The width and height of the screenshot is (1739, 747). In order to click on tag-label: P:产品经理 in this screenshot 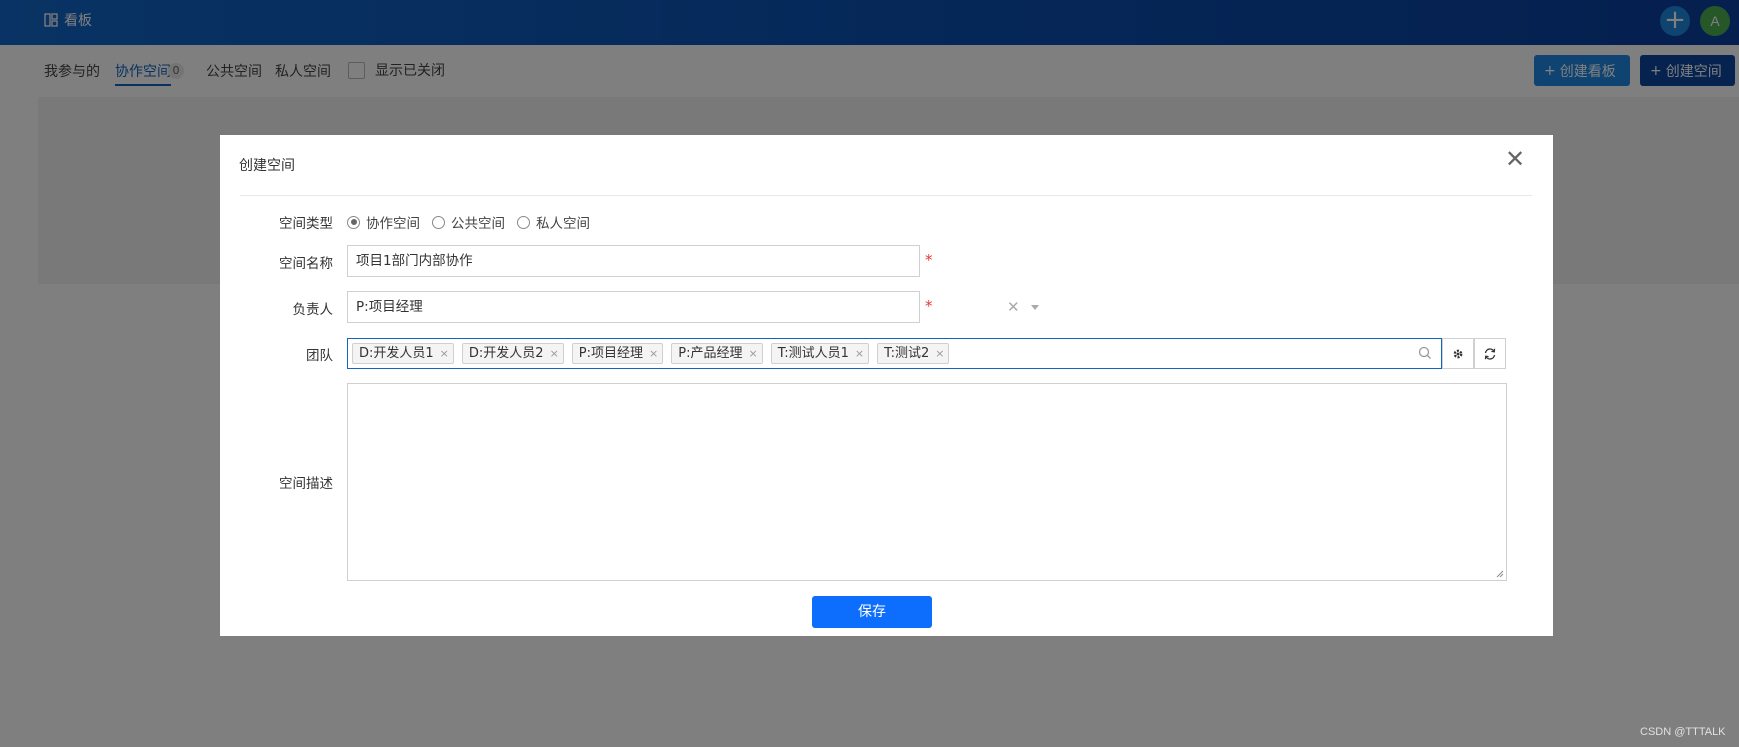, I will do `click(710, 353)`.